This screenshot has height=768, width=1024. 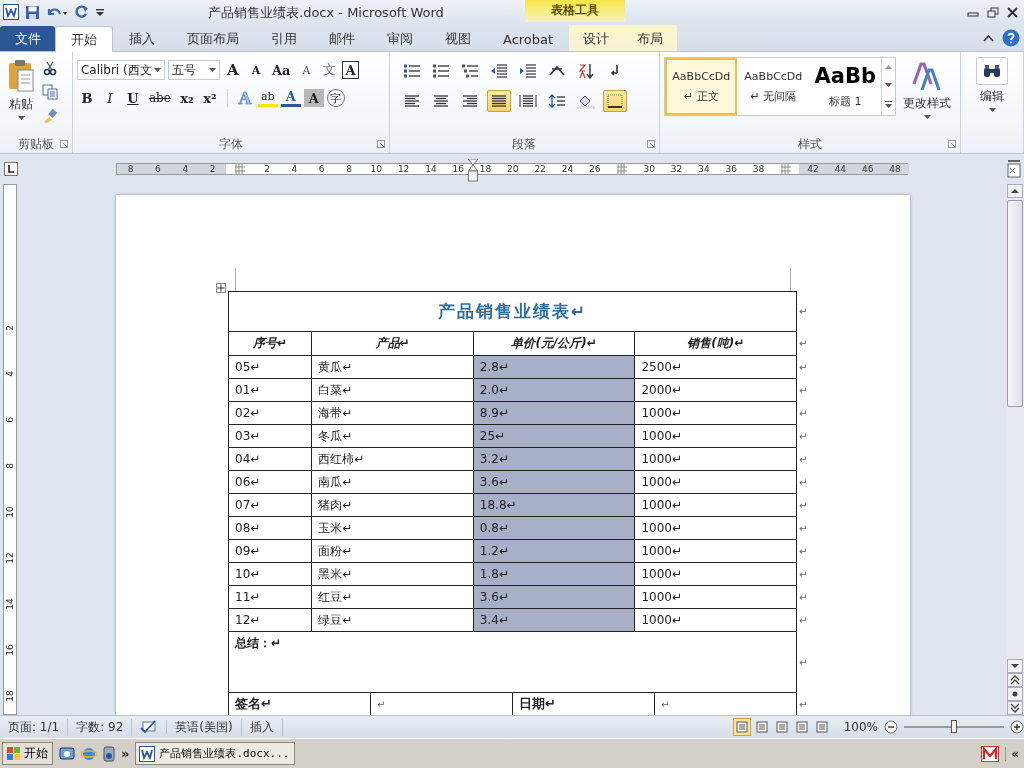 What do you see at coordinates (132, 98) in the screenshot?
I see `font-format-button: U` at bounding box center [132, 98].